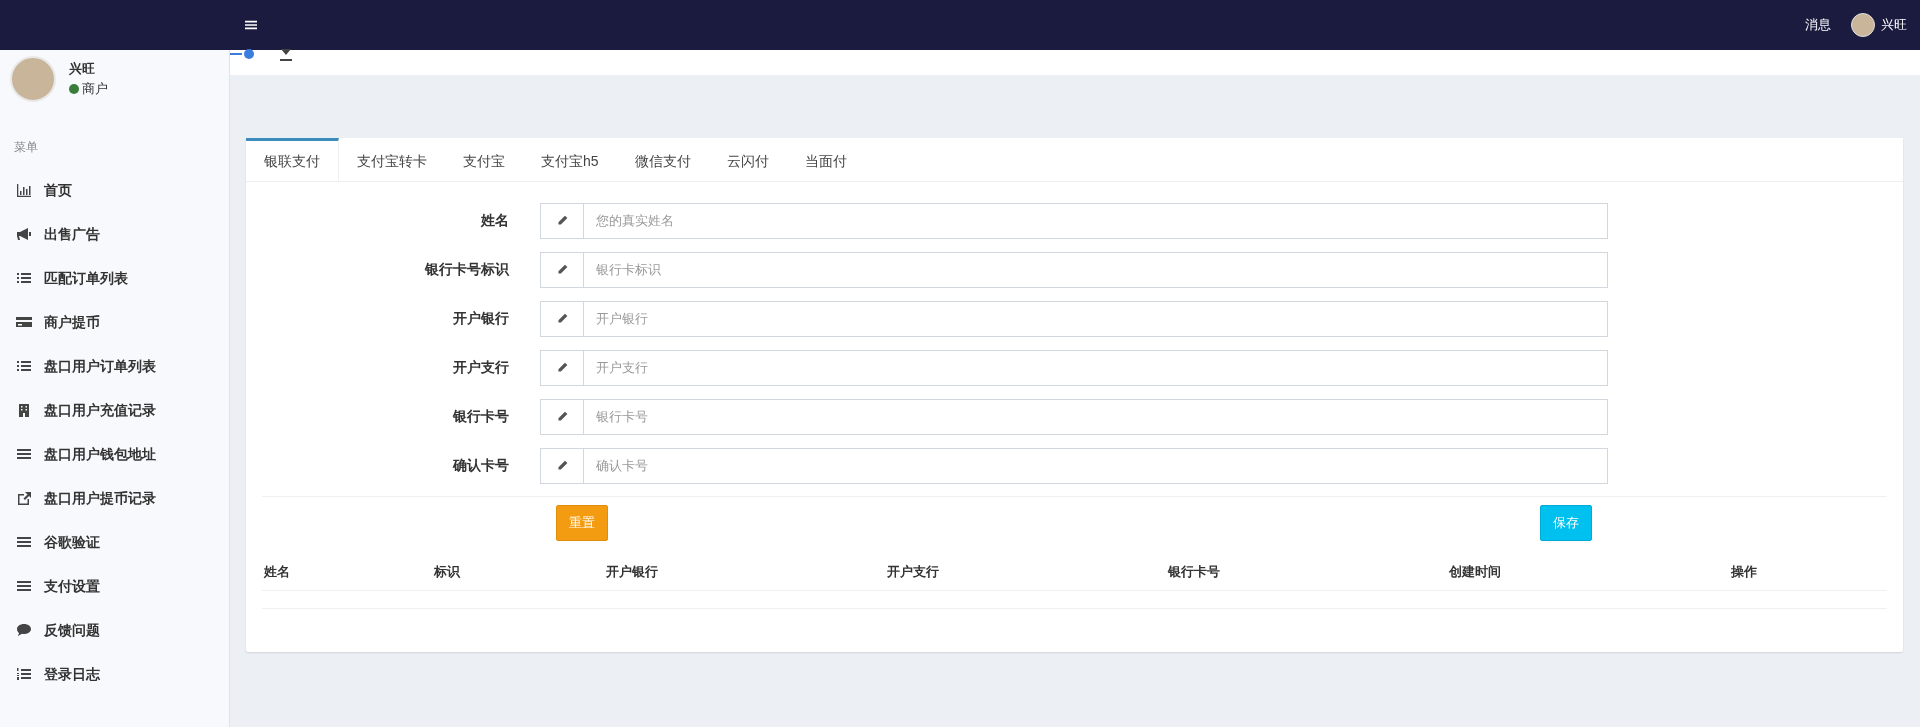  What do you see at coordinates (114, 674) in the screenshot?
I see `sidebar-item: 登录日志` at bounding box center [114, 674].